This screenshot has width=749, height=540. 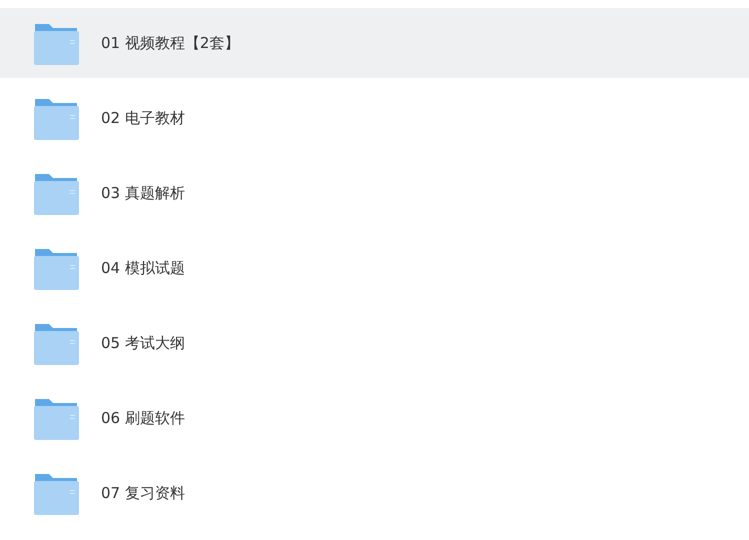 I want to click on folder-row: 05 考试大纲, so click(x=374, y=343).